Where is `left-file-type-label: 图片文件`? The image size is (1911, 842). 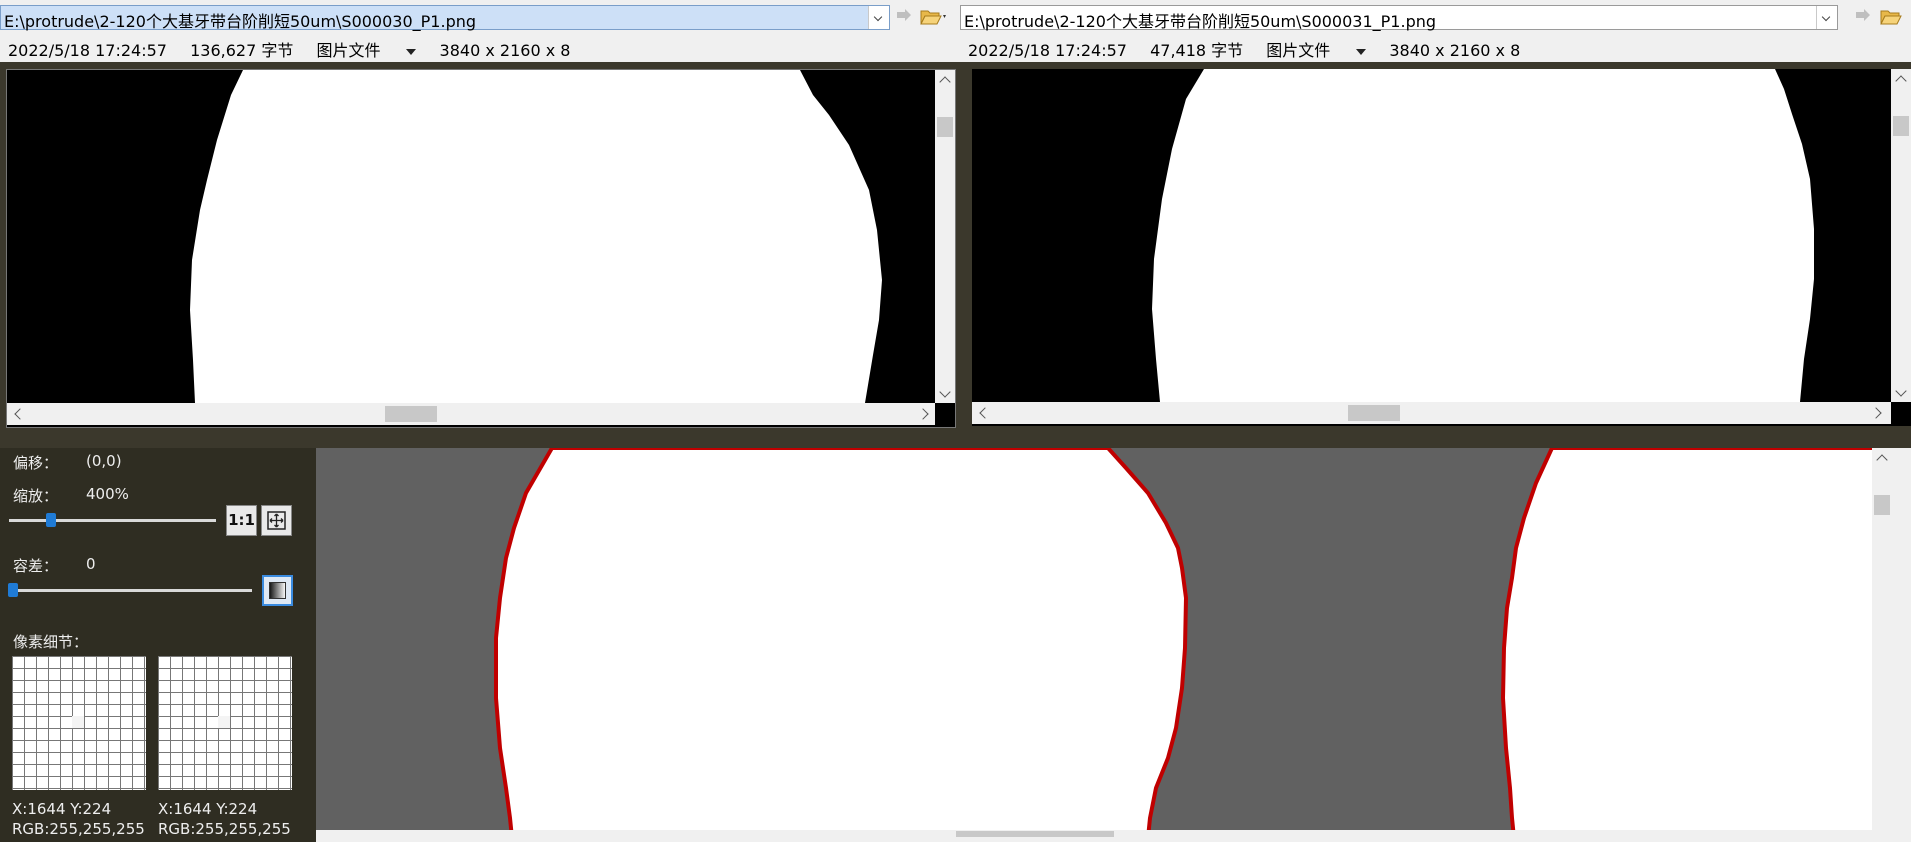
left-file-type-label: 图片文件 is located at coordinates (348, 50).